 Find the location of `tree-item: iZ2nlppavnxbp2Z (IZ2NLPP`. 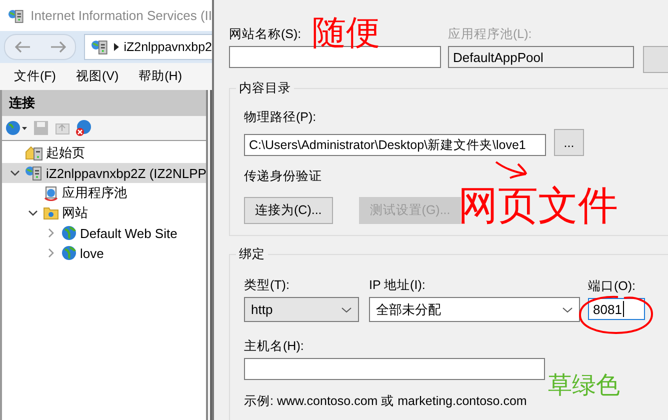

tree-item: iZ2nlppavnxbp2Z (IZ2NLPP is located at coordinates (104, 173).